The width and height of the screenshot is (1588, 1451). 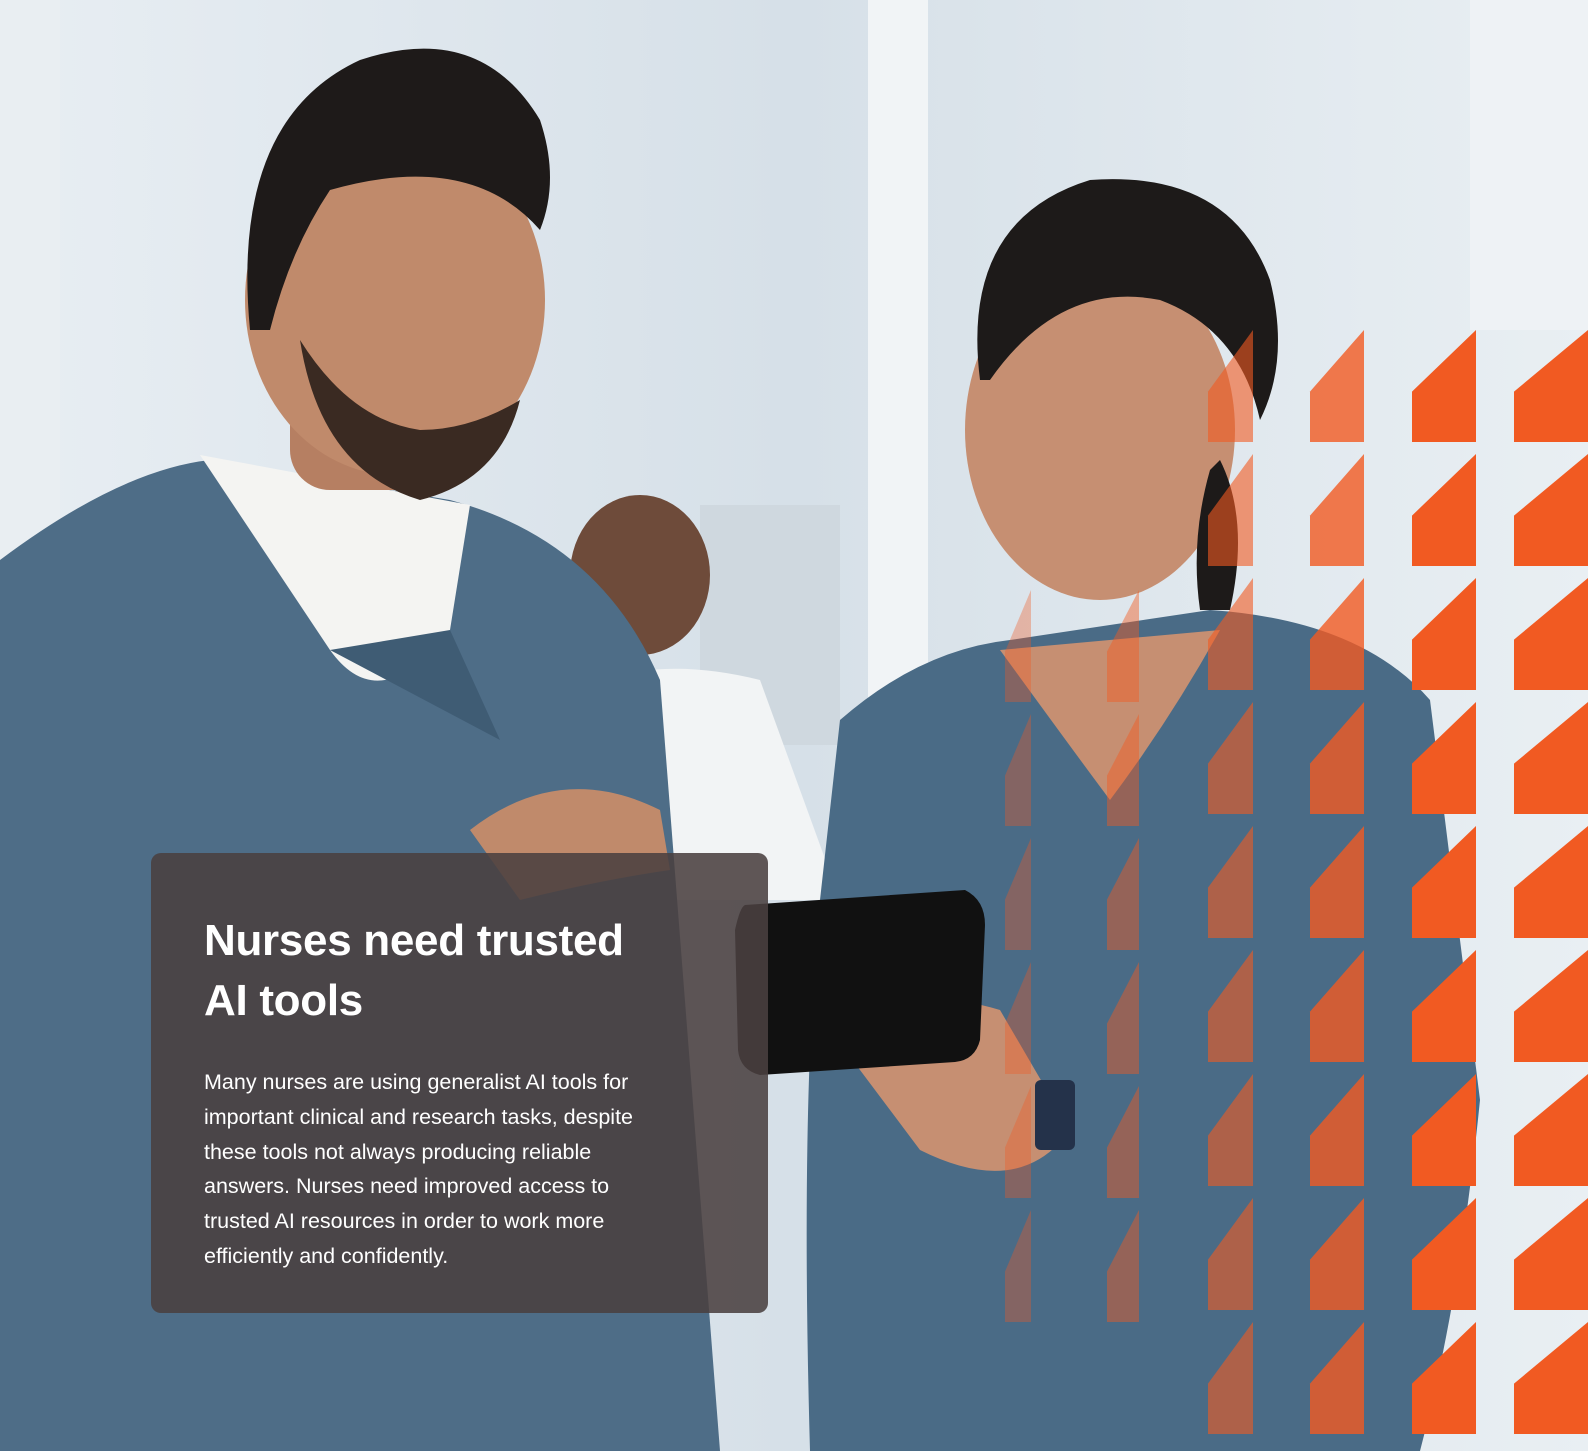 I want to click on card-title: Nurses need trusted AI tools, so click(x=414, y=970).